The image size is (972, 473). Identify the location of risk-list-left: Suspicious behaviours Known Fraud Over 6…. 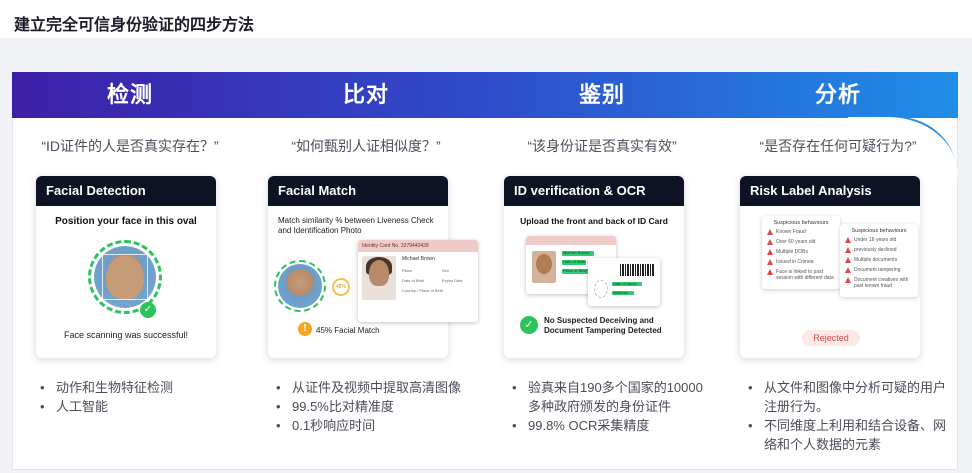
(801, 252).